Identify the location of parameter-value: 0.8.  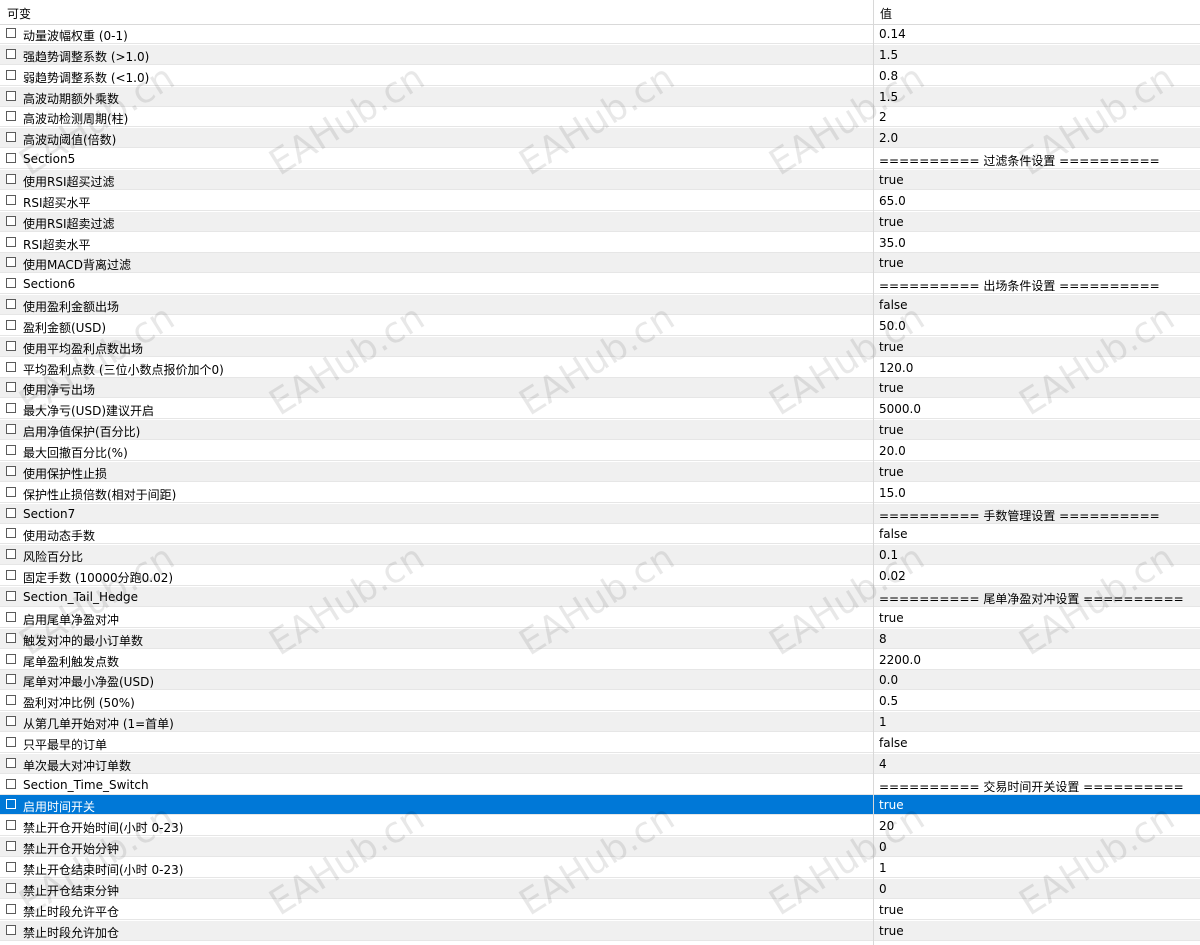
(888, 76).